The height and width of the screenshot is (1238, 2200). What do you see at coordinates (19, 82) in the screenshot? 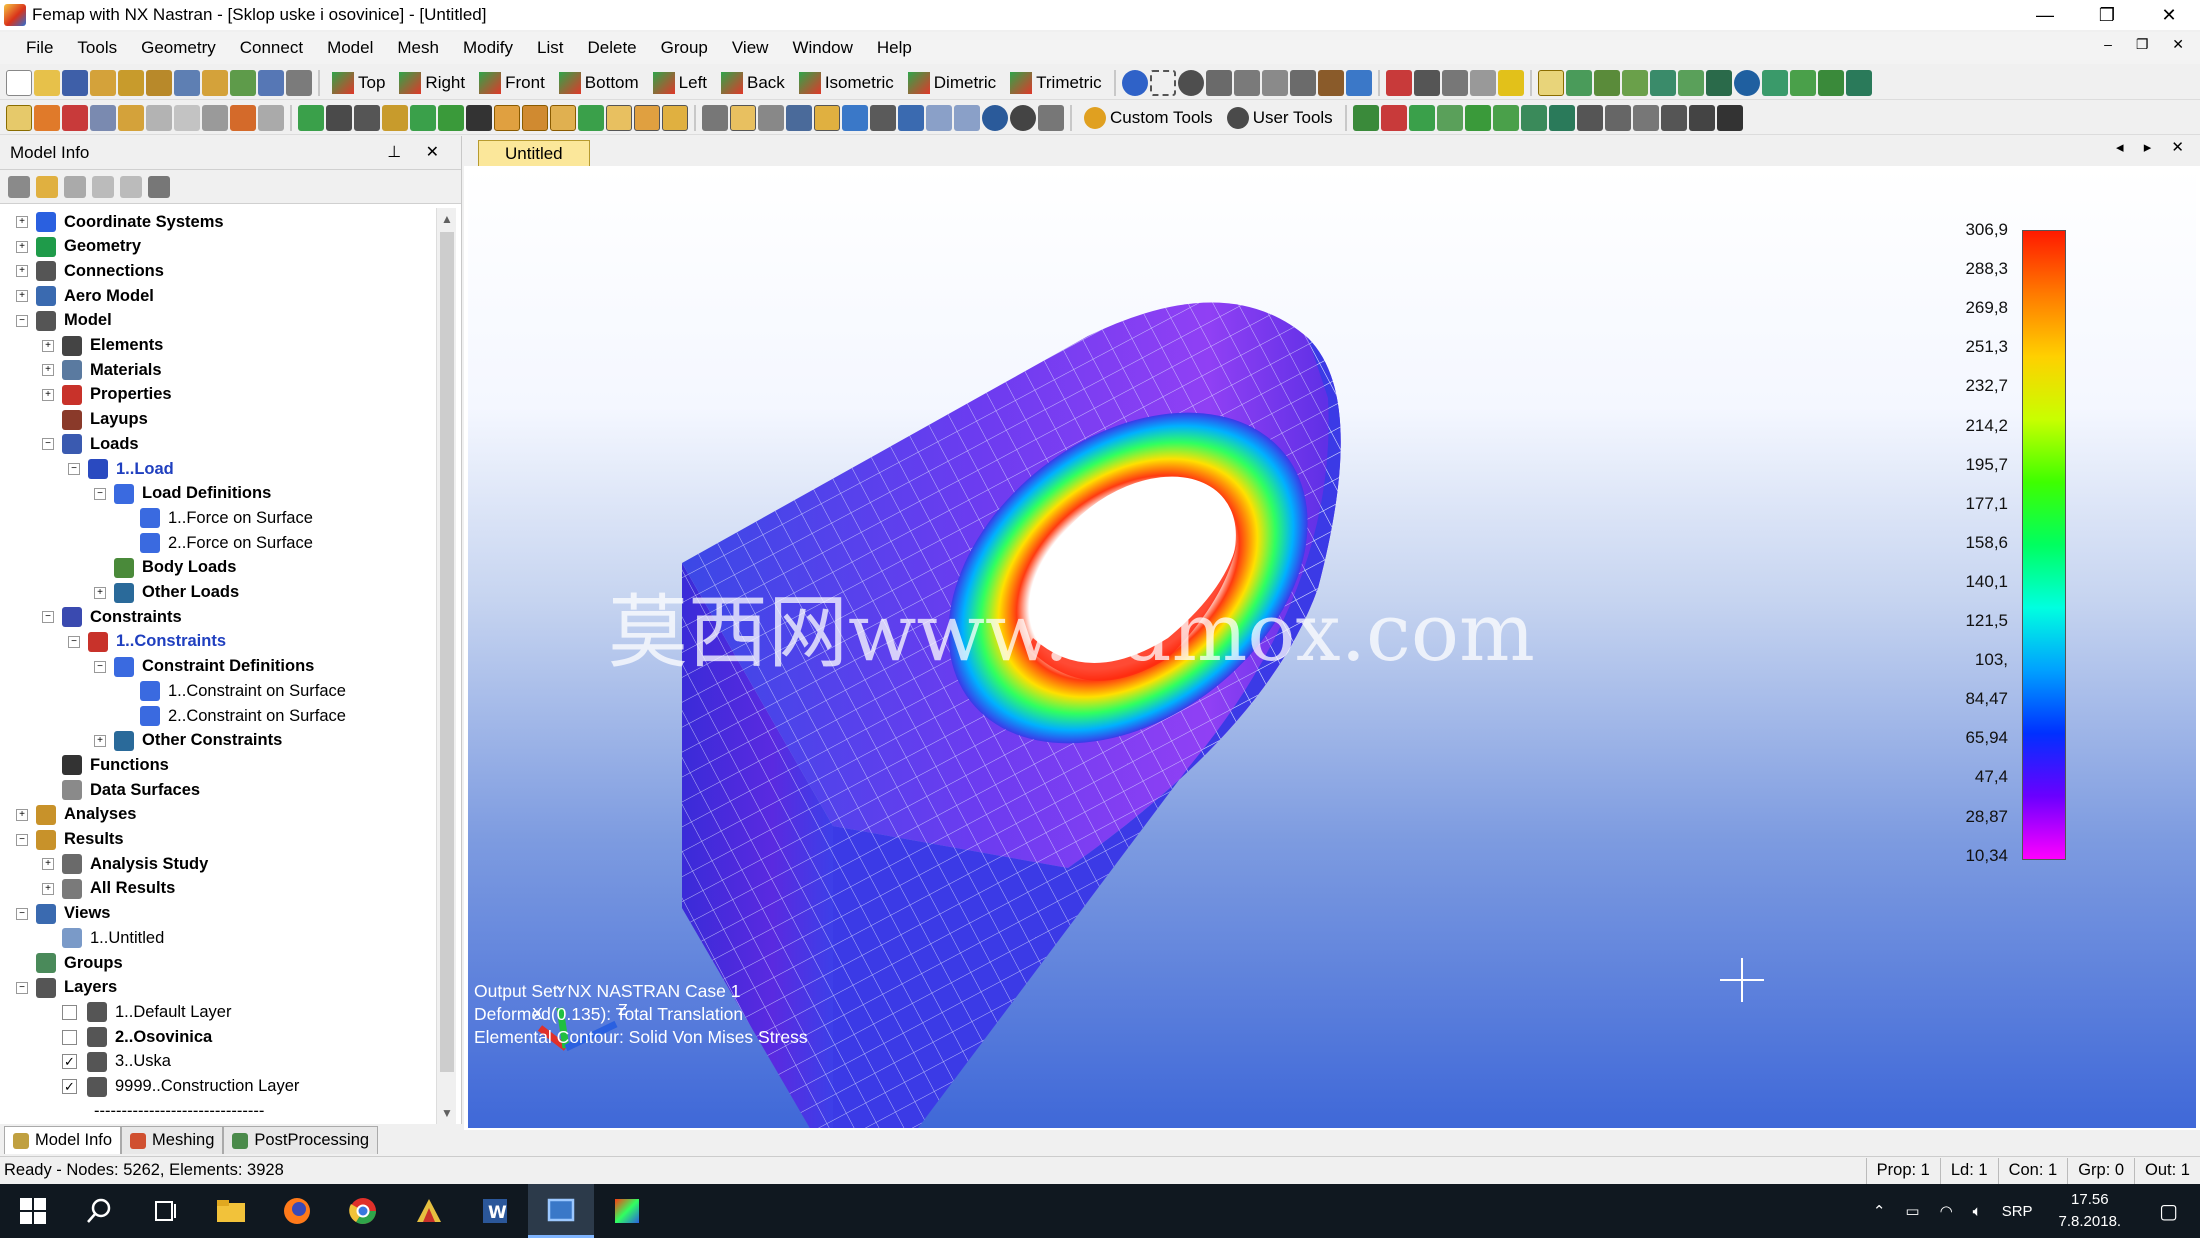
I see `new-file-icon` at bounding box center [19, 82].